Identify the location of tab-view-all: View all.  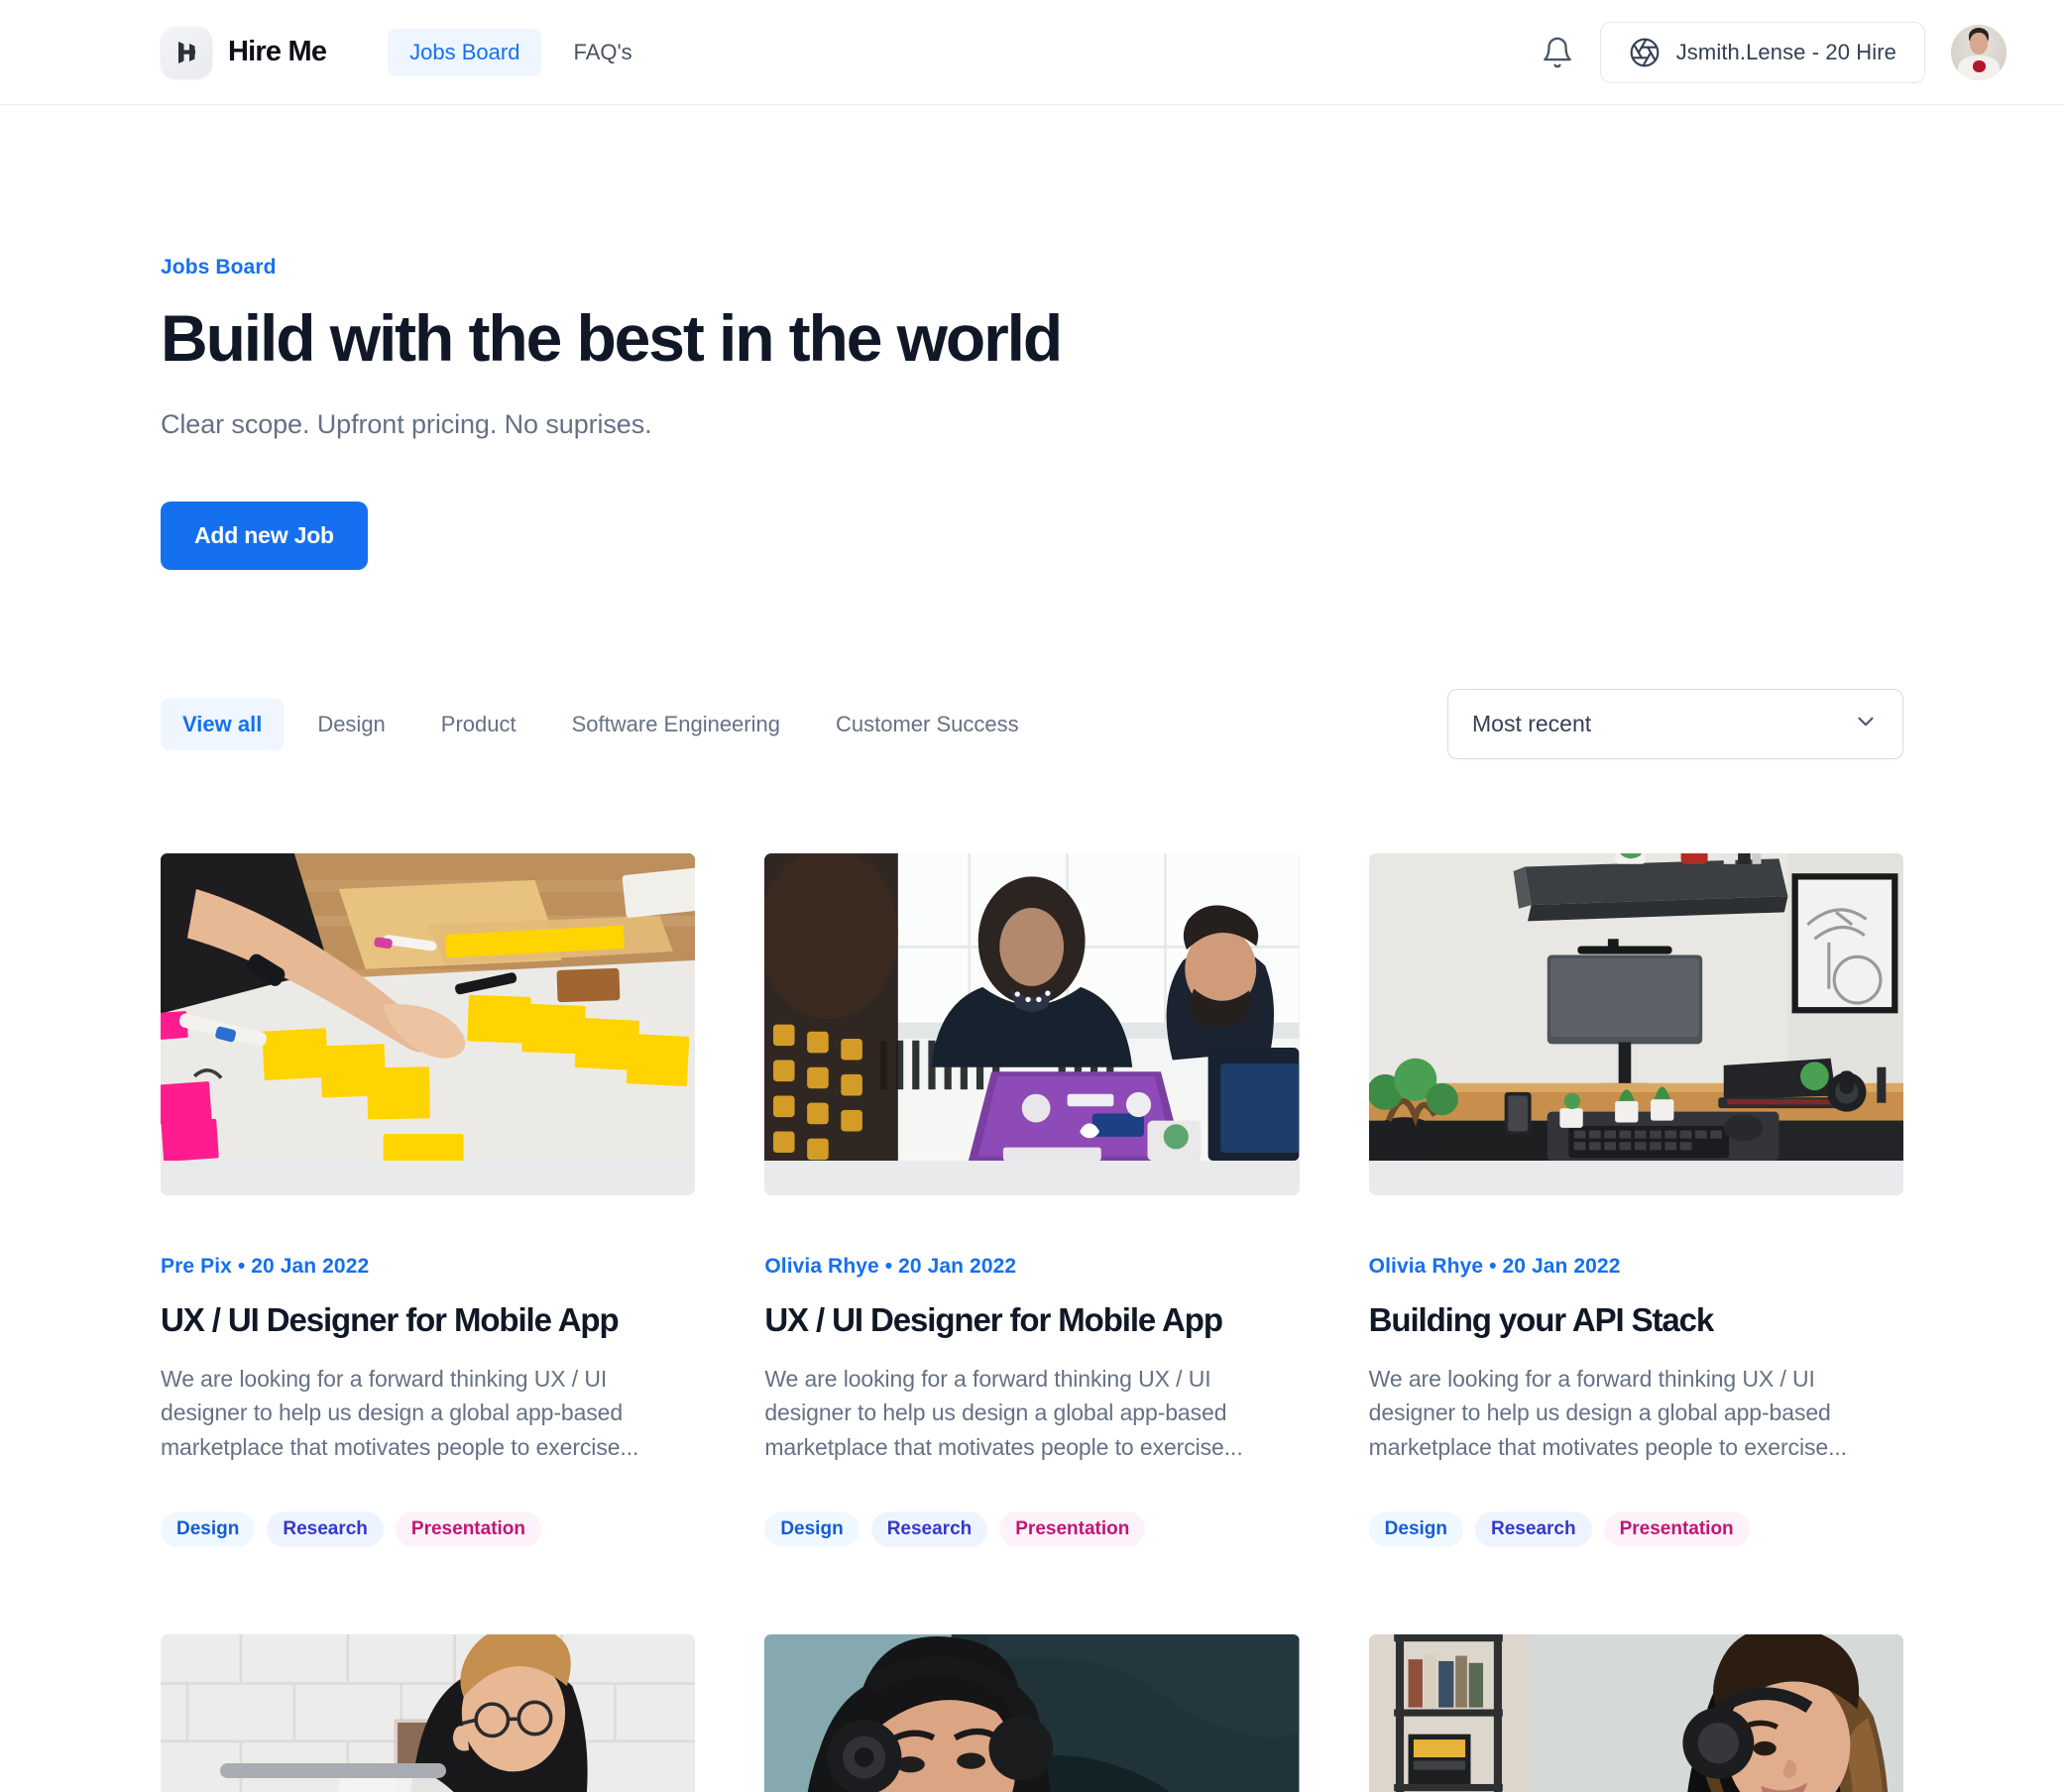
(223, 724).